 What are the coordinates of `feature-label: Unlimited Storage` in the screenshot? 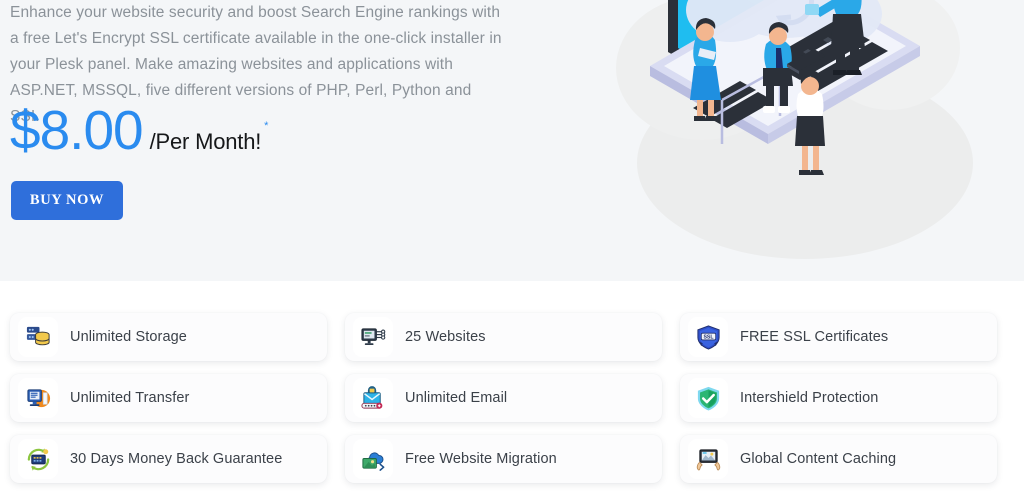 It's located at (128, 337).